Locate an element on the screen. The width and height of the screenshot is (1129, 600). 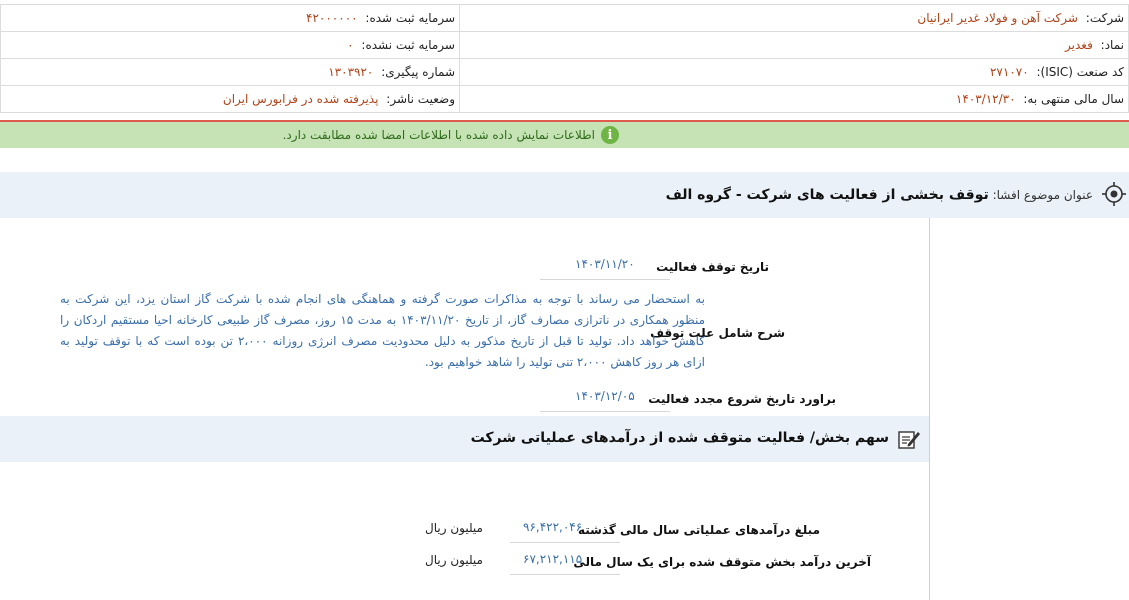
subject-title: توقف بخشی از فعالیت های شرکت - گروه الف is located at coordinates (827, 195).